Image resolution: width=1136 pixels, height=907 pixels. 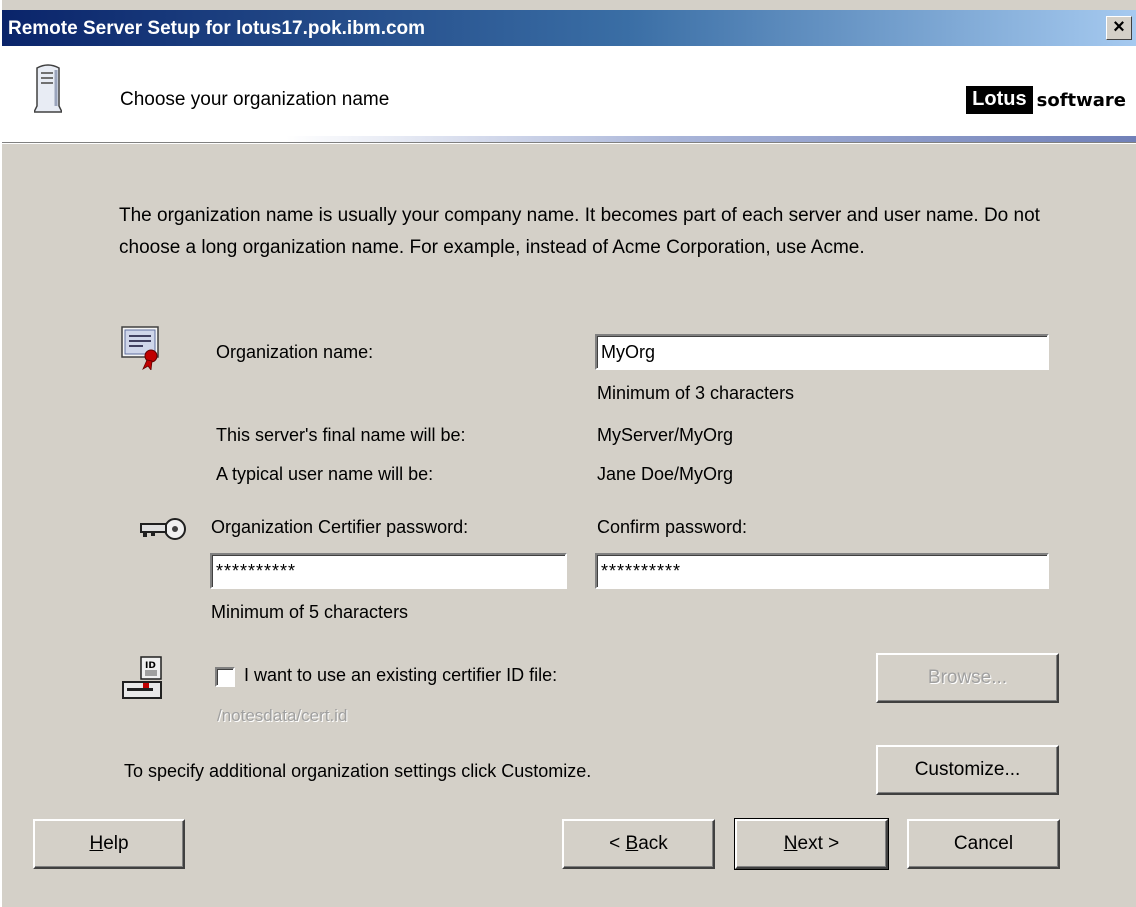 I want to click on certificate-icon, so click(x=143, y=350).